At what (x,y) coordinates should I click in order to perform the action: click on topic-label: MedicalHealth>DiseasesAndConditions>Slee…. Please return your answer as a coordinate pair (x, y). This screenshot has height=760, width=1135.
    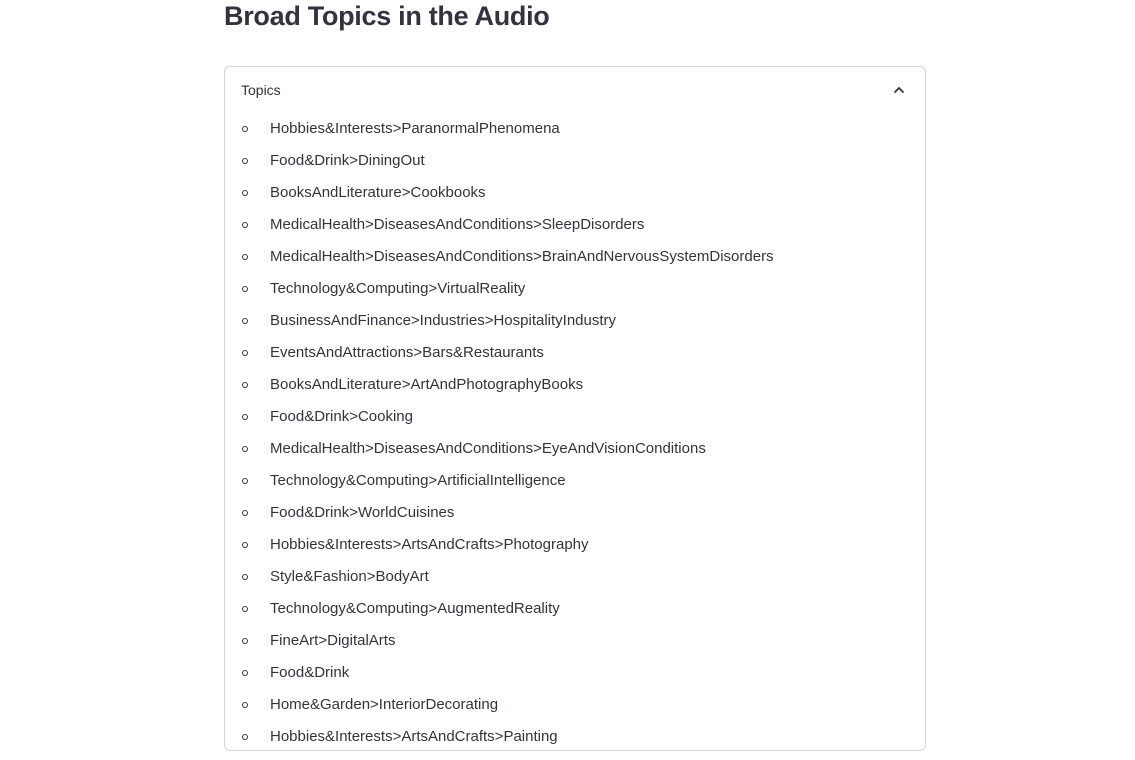
    Looking at the image, I should click on (457, 224).